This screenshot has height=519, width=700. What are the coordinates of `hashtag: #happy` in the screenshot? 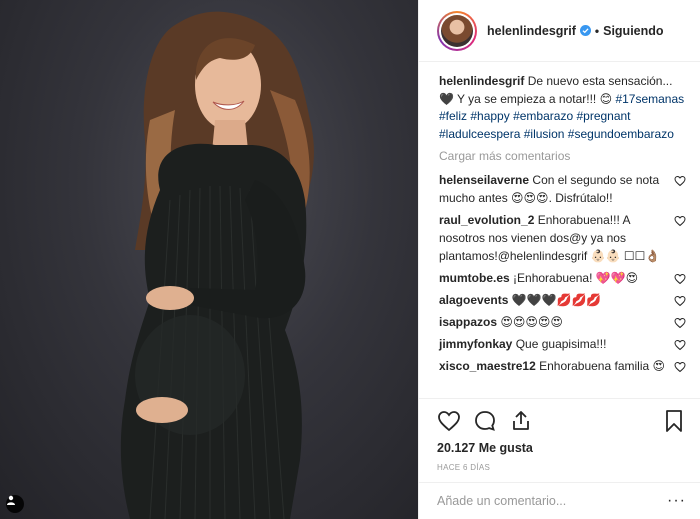 It's located at (489, 116).